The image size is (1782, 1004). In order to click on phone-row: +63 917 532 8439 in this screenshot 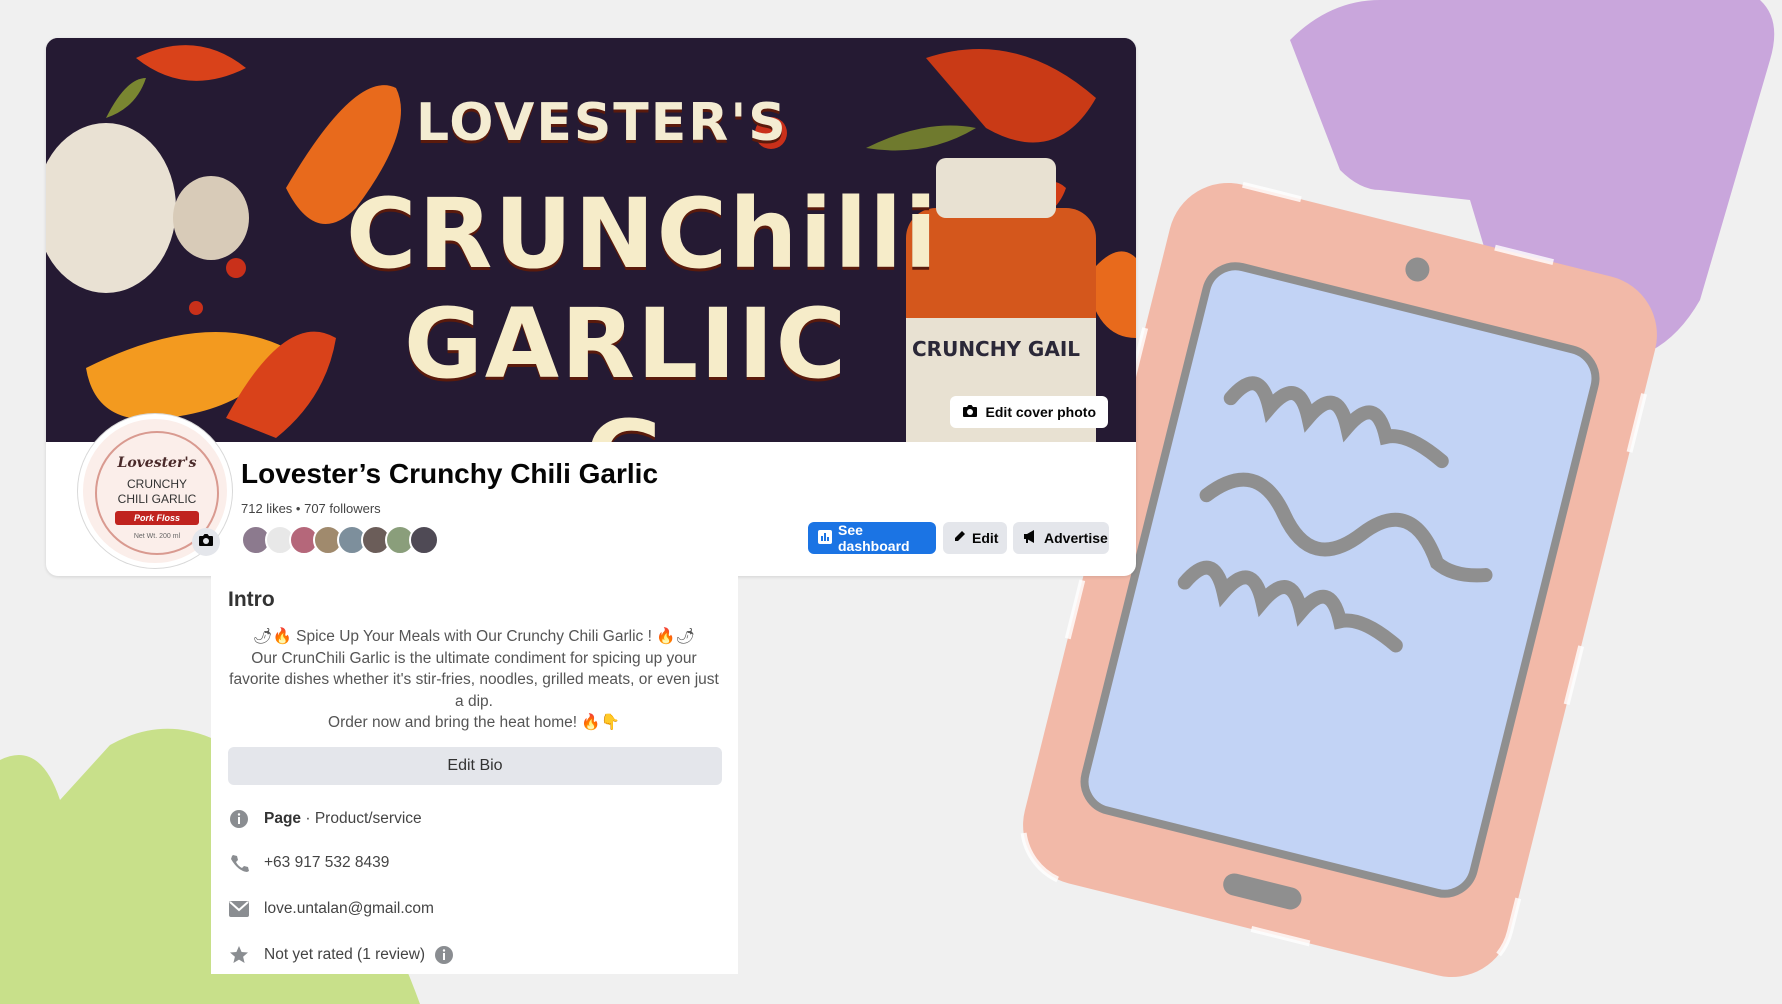, I will do `click(308, 863)`.